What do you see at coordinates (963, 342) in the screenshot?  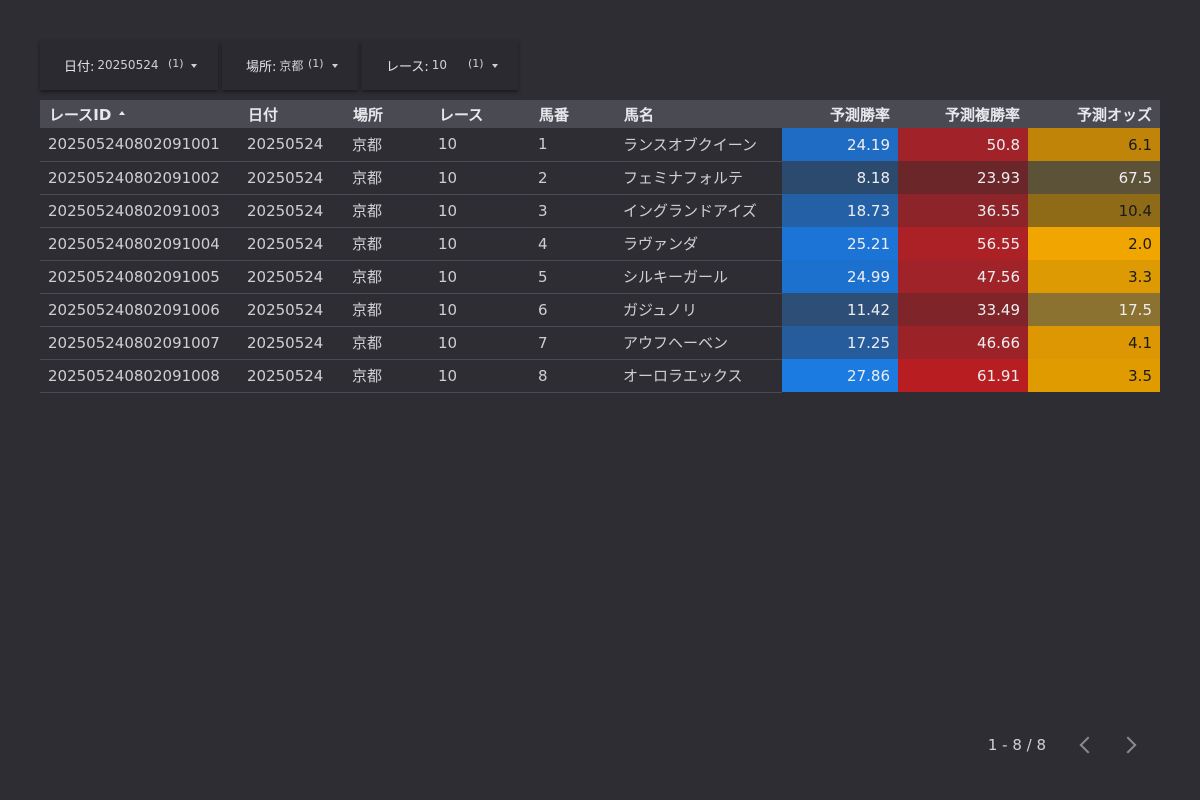 I see `cell-show-rate: 46.66` at bounding box center [963, 342].